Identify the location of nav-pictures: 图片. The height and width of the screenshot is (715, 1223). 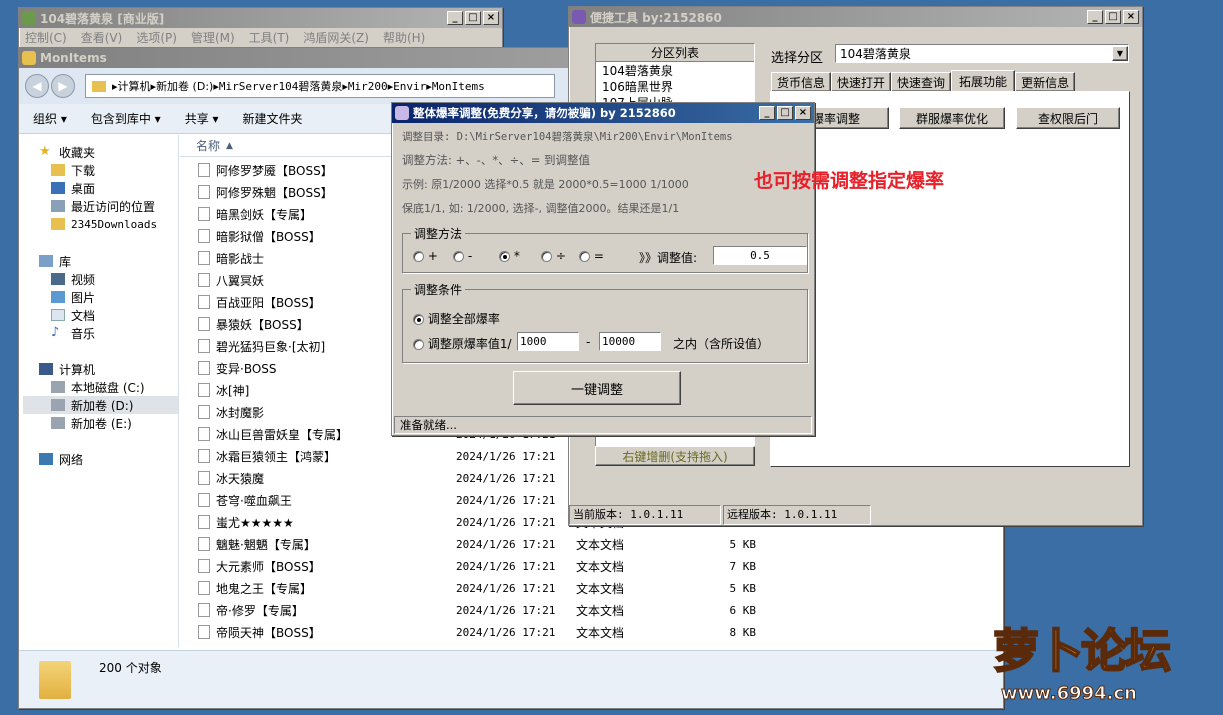
(73, 297).